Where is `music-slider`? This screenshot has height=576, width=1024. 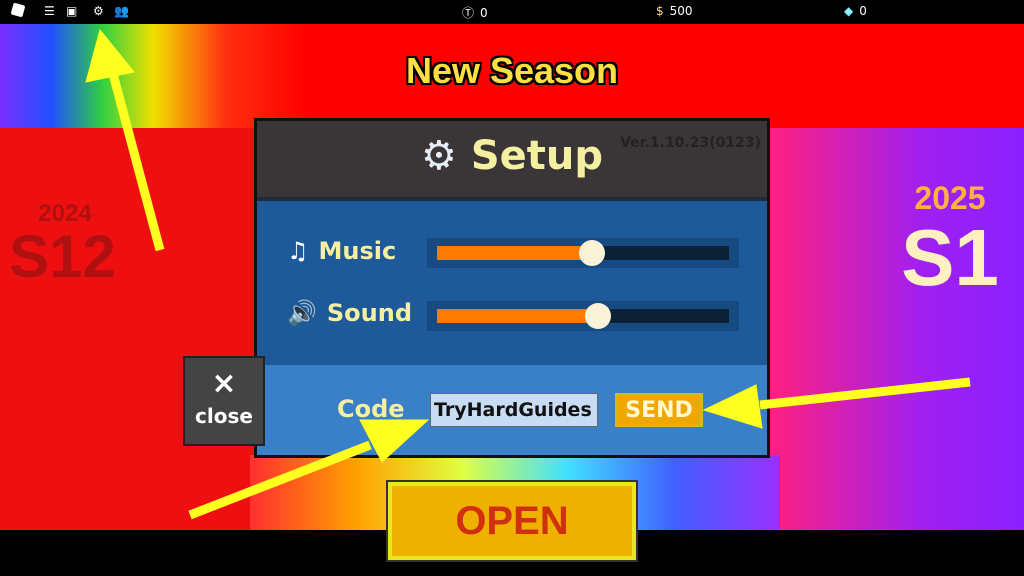 music-slider is located at coordinates (583, 253).